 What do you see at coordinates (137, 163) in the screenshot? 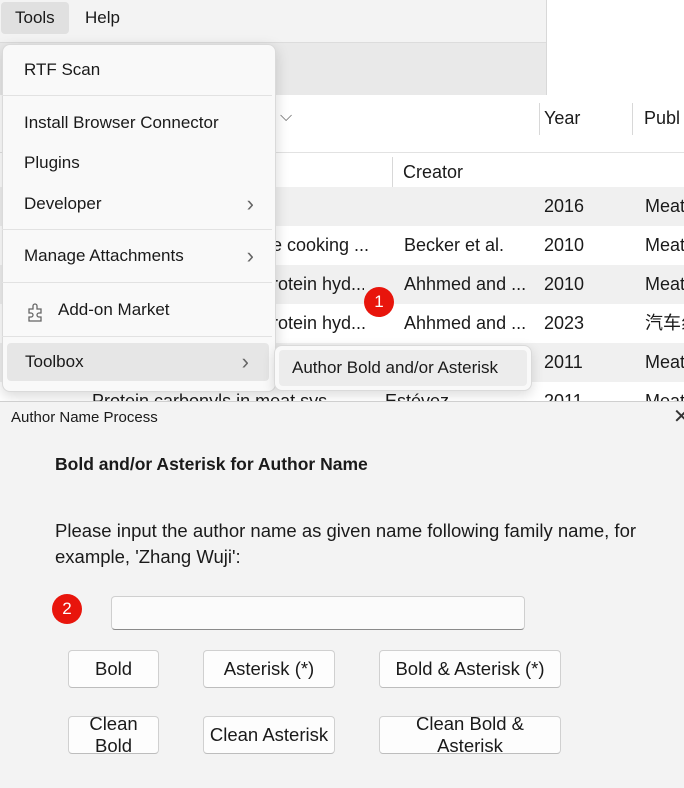
I see `menu-item-plugins: Plugins` at bounding box center [137, 163].